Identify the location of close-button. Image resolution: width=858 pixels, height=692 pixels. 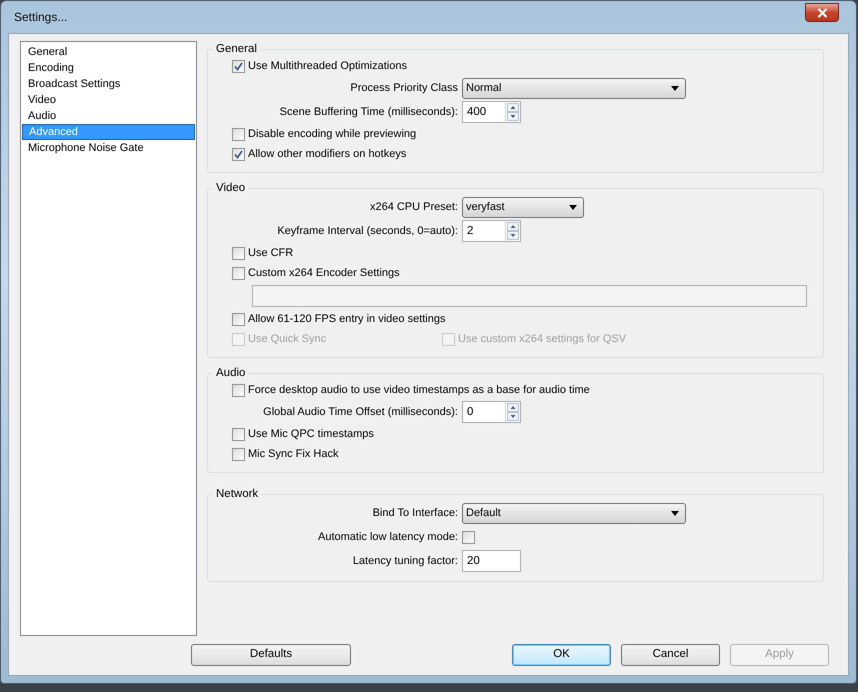
(822, 12).